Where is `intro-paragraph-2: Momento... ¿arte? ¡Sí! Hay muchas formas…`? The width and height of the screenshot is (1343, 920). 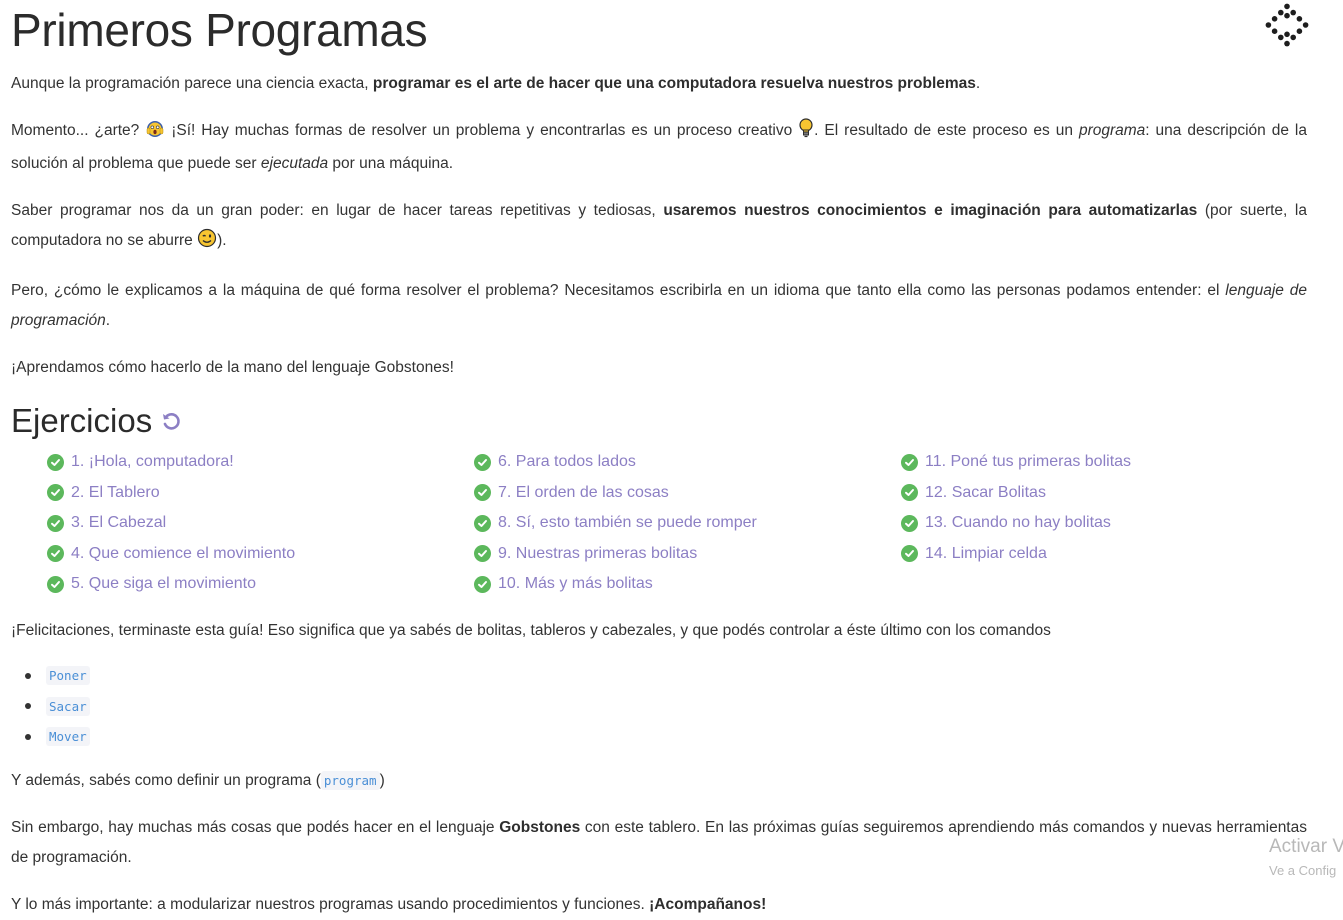 intro-paragraph-2: Momento... ¿arte? ¡Sí! Hay muchas formas… is located at coordinates (659, 147).